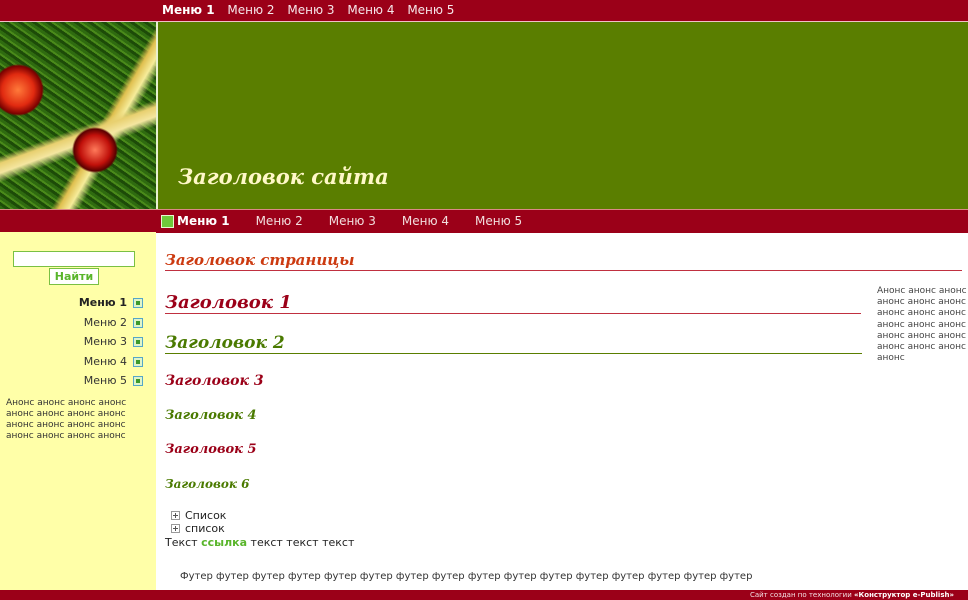 This screenshot has width=968, height=600. Describe the element at coordinates (79, 115) in the screenshot. I see `christmas-tree-photo` at that location.